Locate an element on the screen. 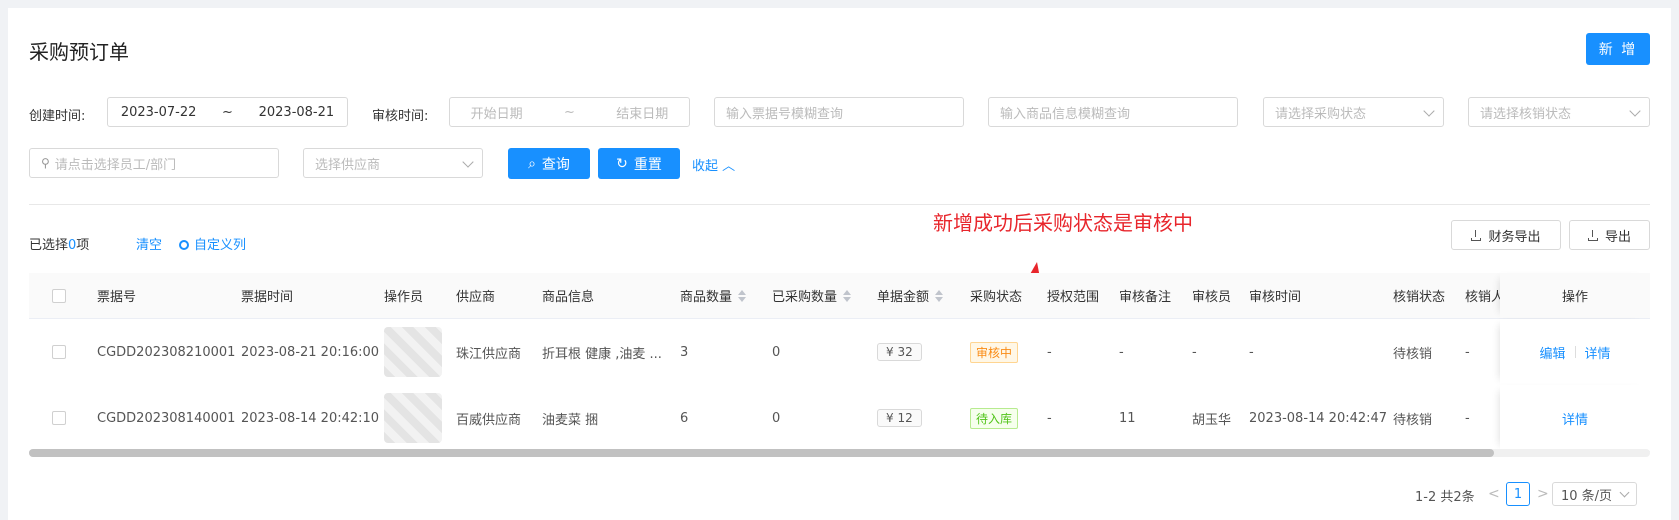 This screenshot has width=1679, height=520. prev-page-icon: < is located at coordinates (1494, 494).